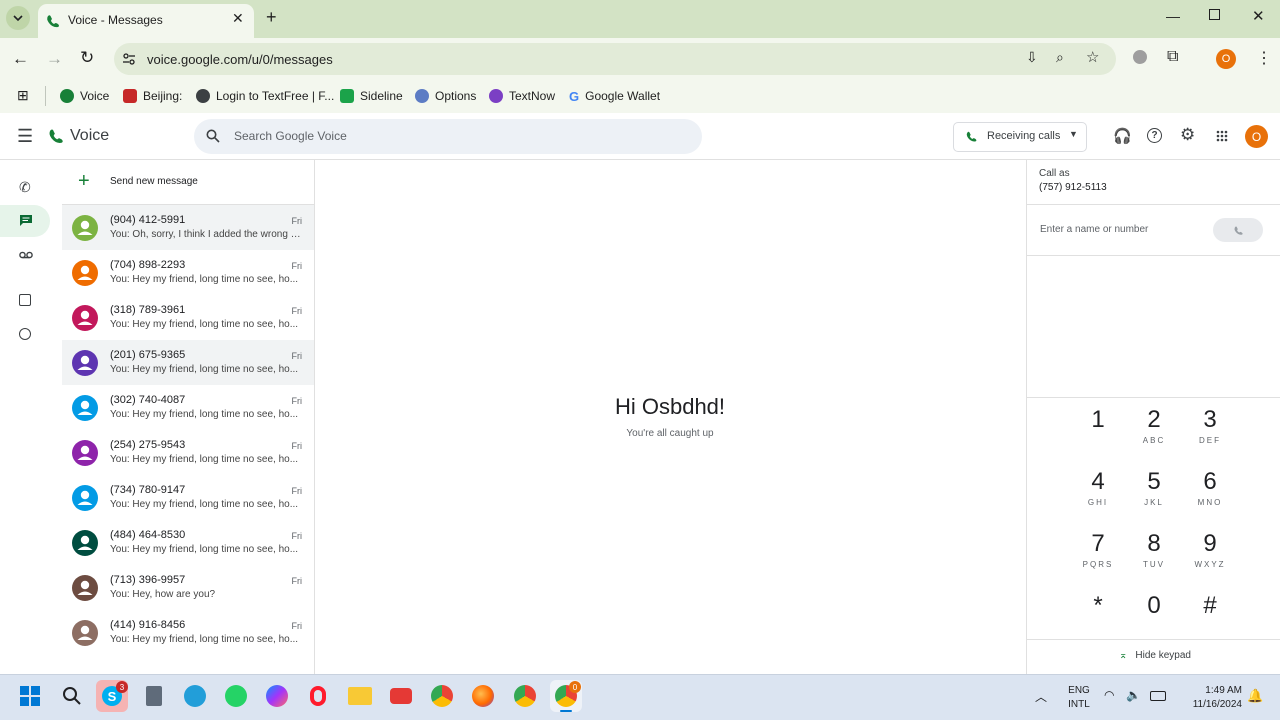 This screenshot has width=1280, height=720. What do you see at coordinates (25, 300) in the screenshot?
I see `archive-nav-icon` at bounding box center [25, 300].